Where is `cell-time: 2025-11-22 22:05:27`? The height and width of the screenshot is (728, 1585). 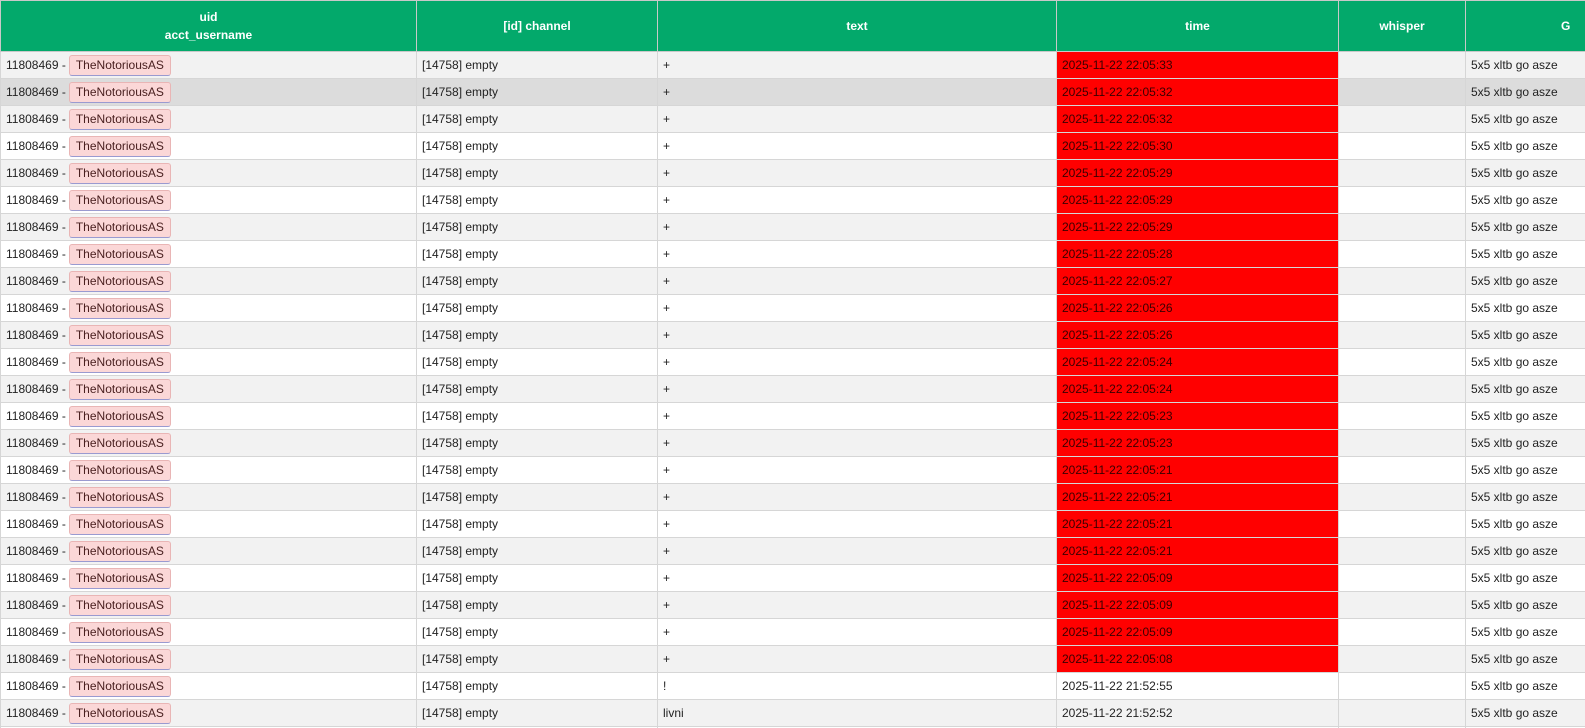 cell-time: 2025-11-22 22:05:27 is located at coordinates (1197, 281).